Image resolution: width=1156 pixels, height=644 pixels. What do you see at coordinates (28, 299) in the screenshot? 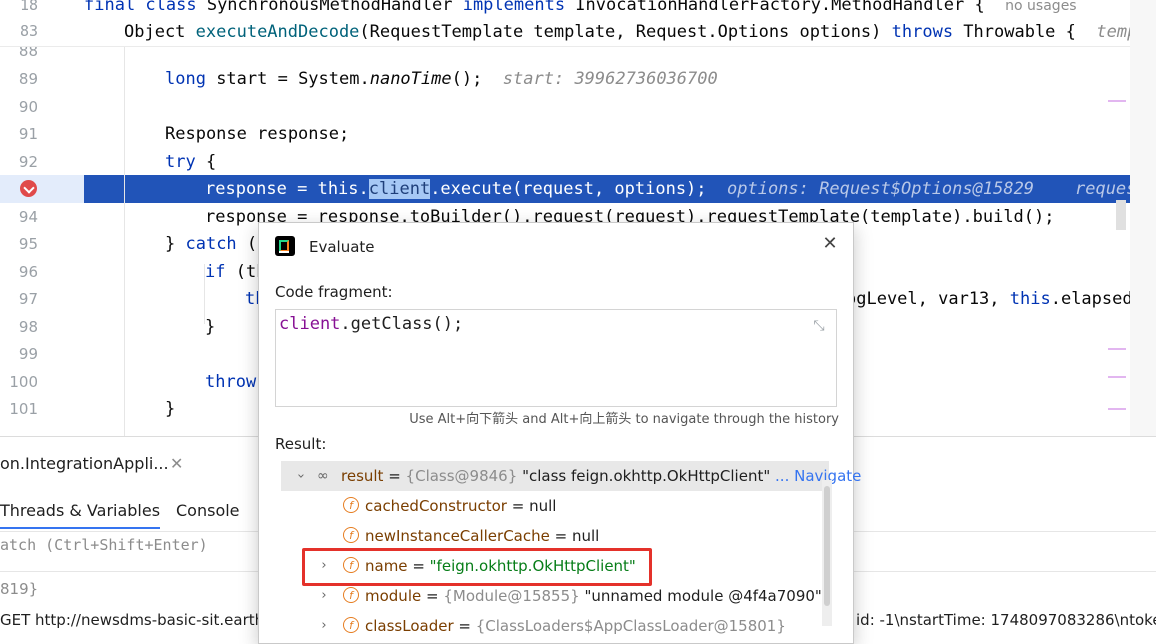
I see `line-number: 97` at bounding box center [28, 299].